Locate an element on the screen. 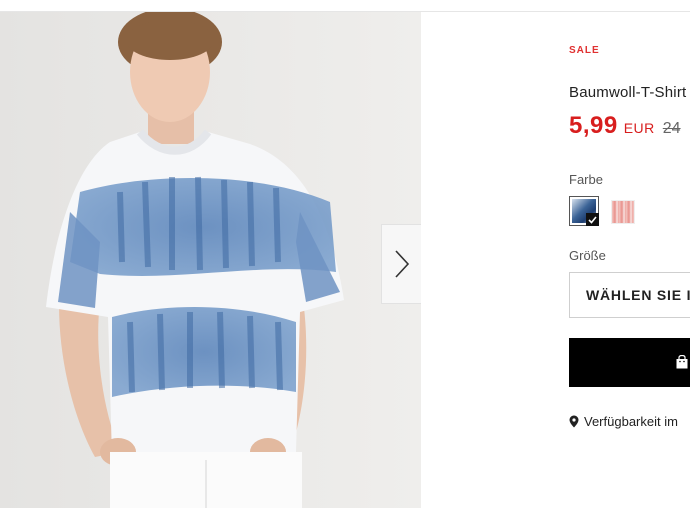  check-icon is located at coordinates (592, 219).